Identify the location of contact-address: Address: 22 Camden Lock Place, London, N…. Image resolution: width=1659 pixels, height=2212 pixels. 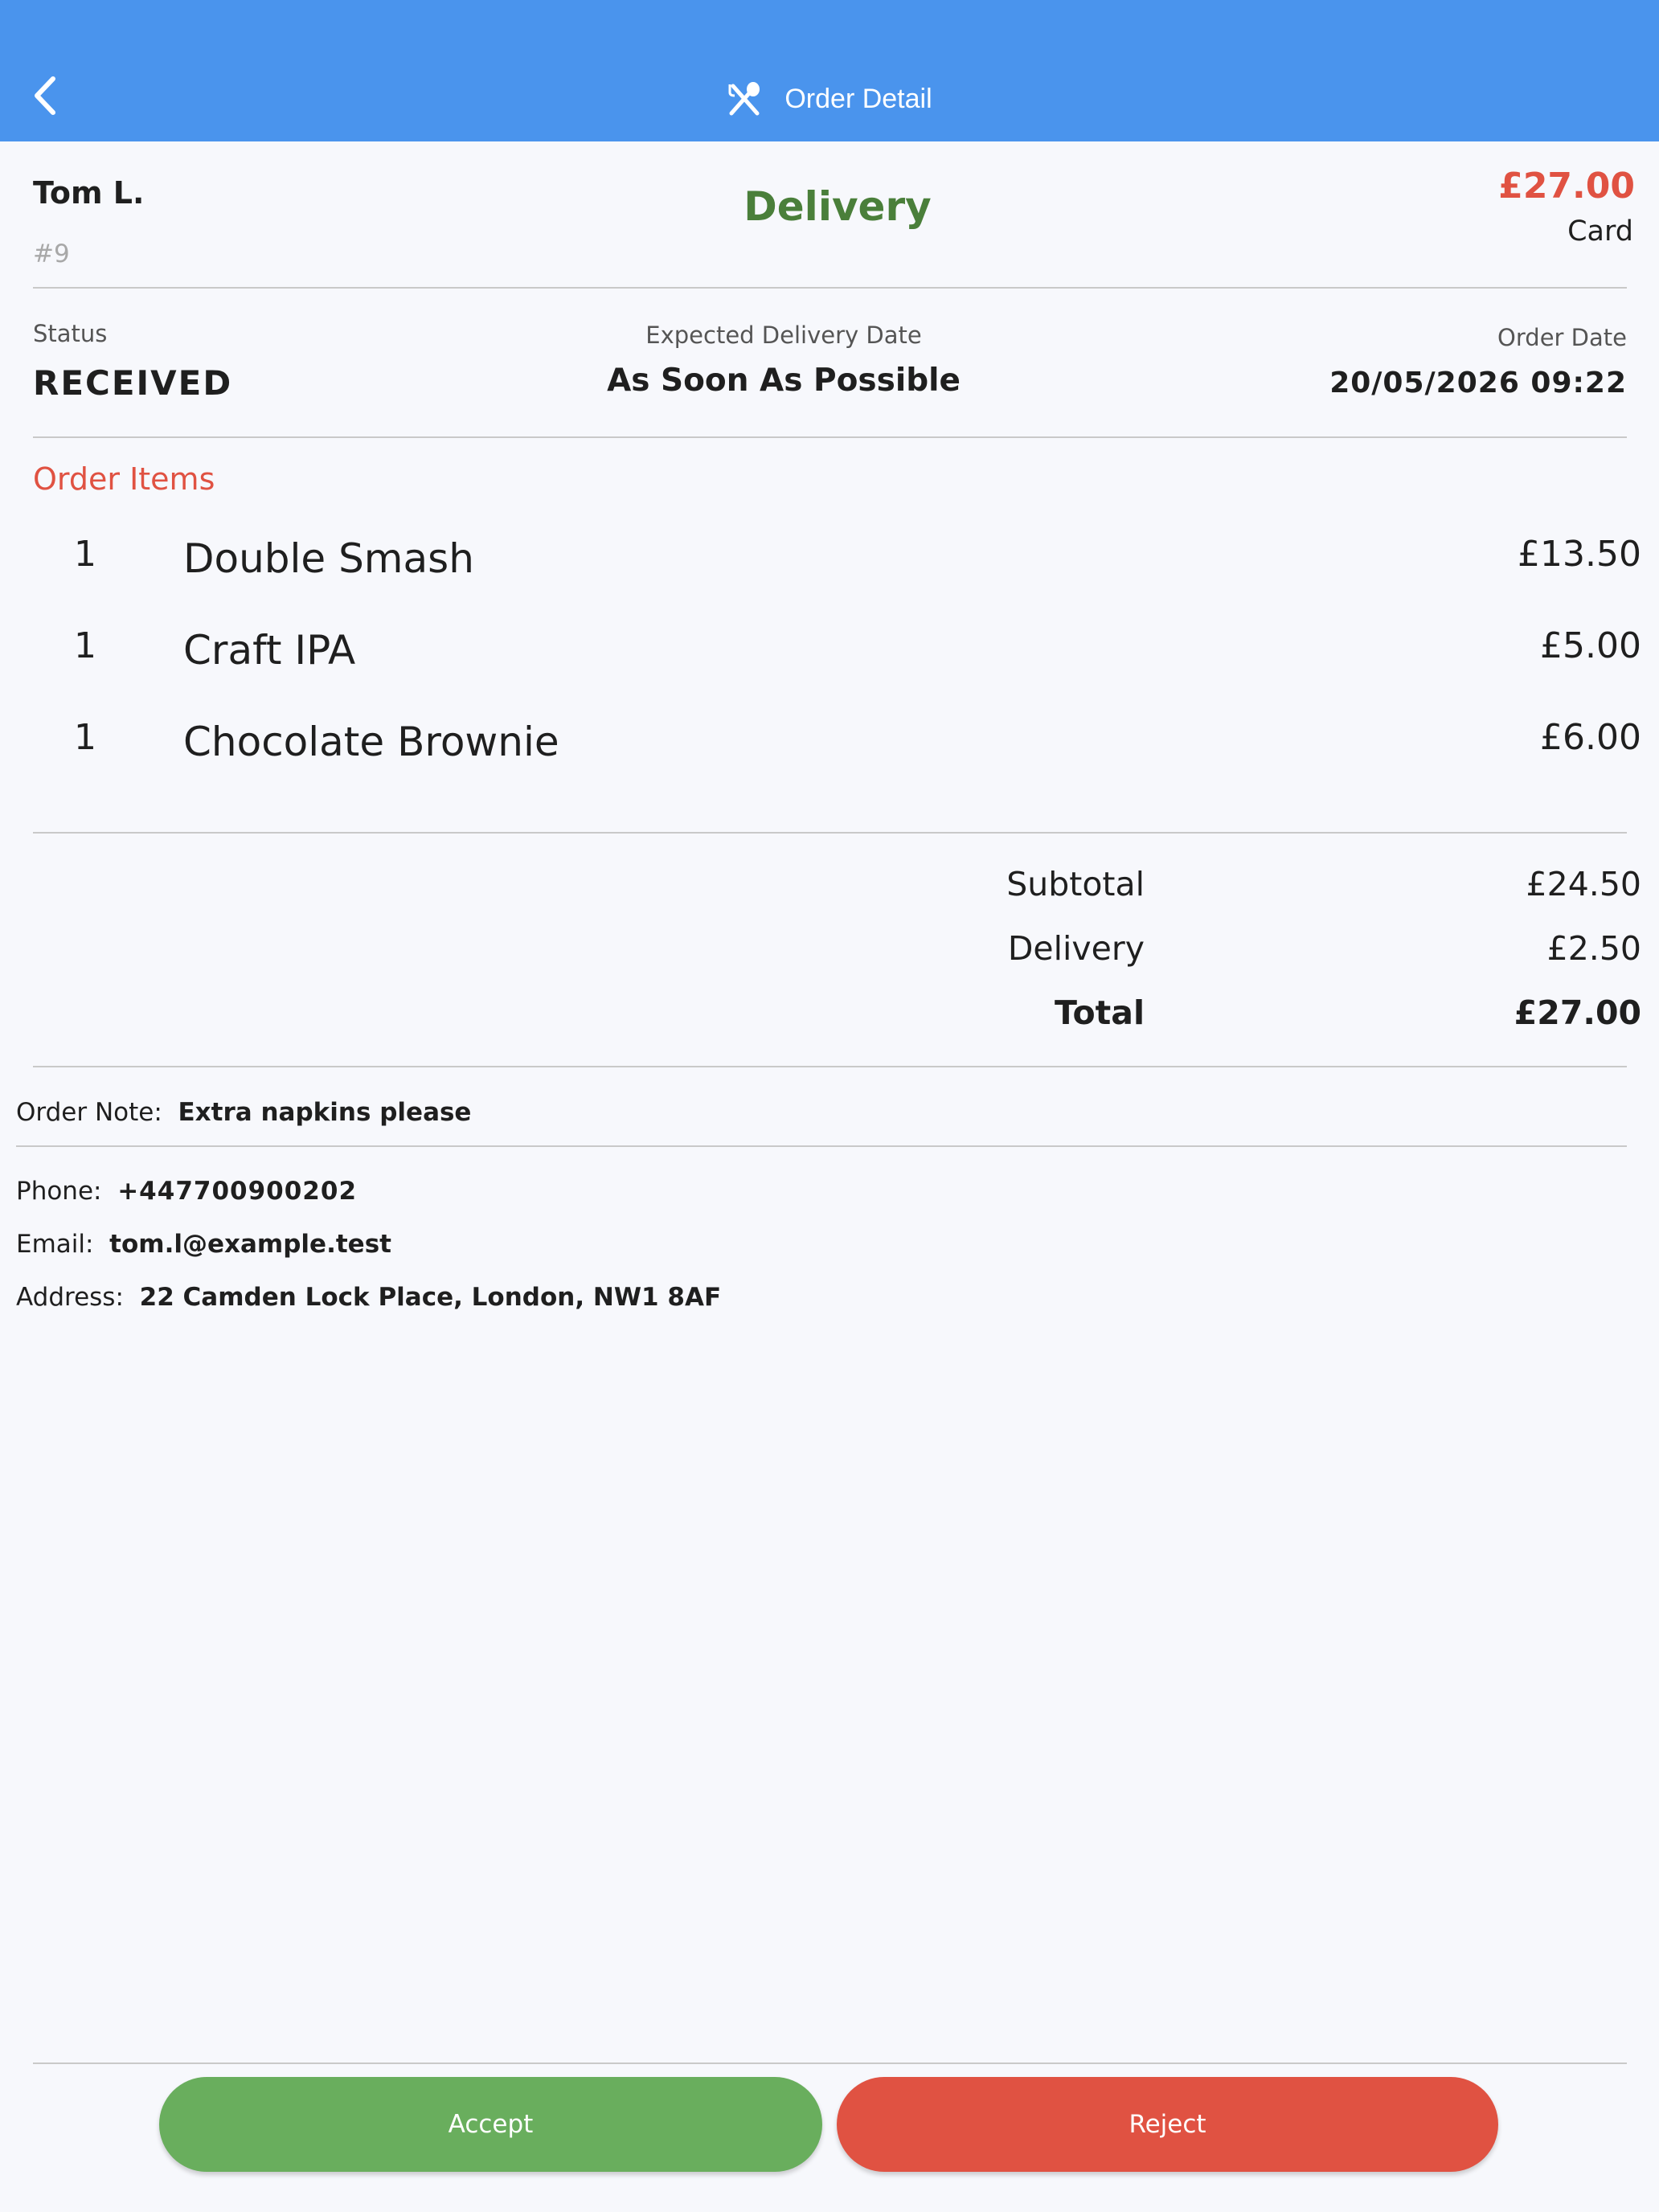
(368, 1297).